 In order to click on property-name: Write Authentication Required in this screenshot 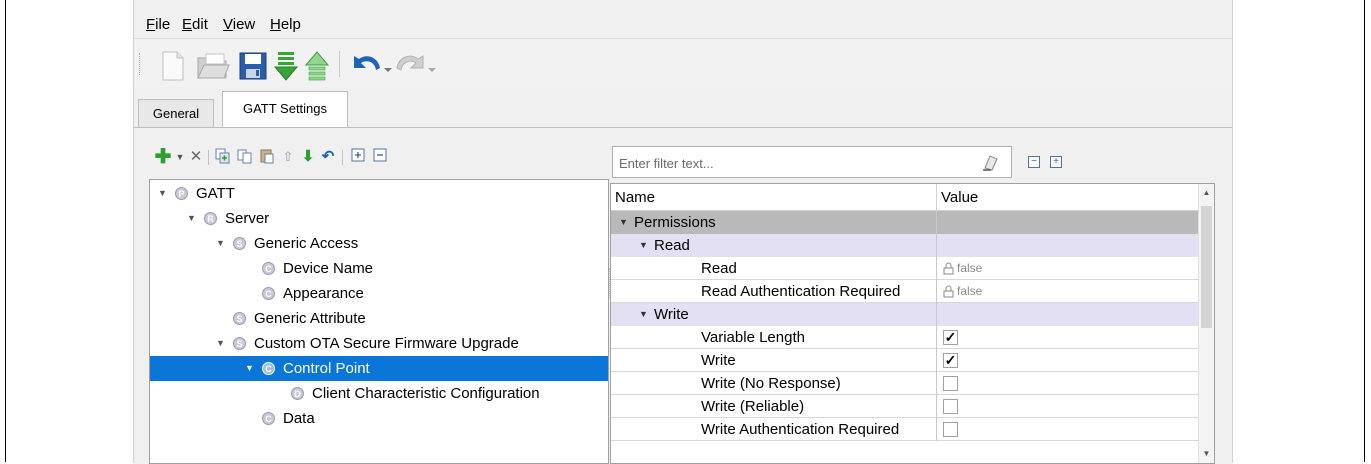, I will do `click(800, 429)`.